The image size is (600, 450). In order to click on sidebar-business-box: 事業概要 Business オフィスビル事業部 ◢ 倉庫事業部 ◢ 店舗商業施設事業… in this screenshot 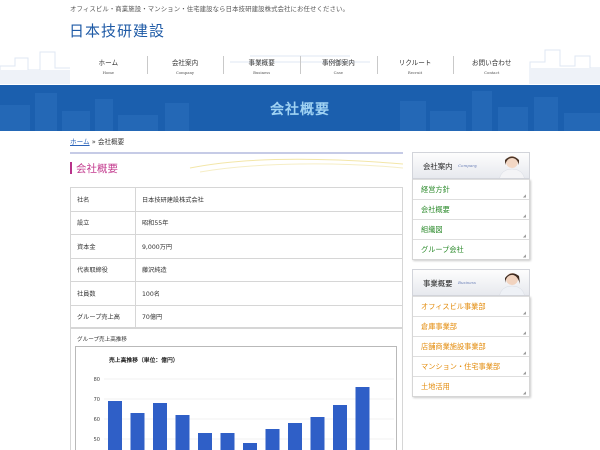, I will do `click(471, 333)`.